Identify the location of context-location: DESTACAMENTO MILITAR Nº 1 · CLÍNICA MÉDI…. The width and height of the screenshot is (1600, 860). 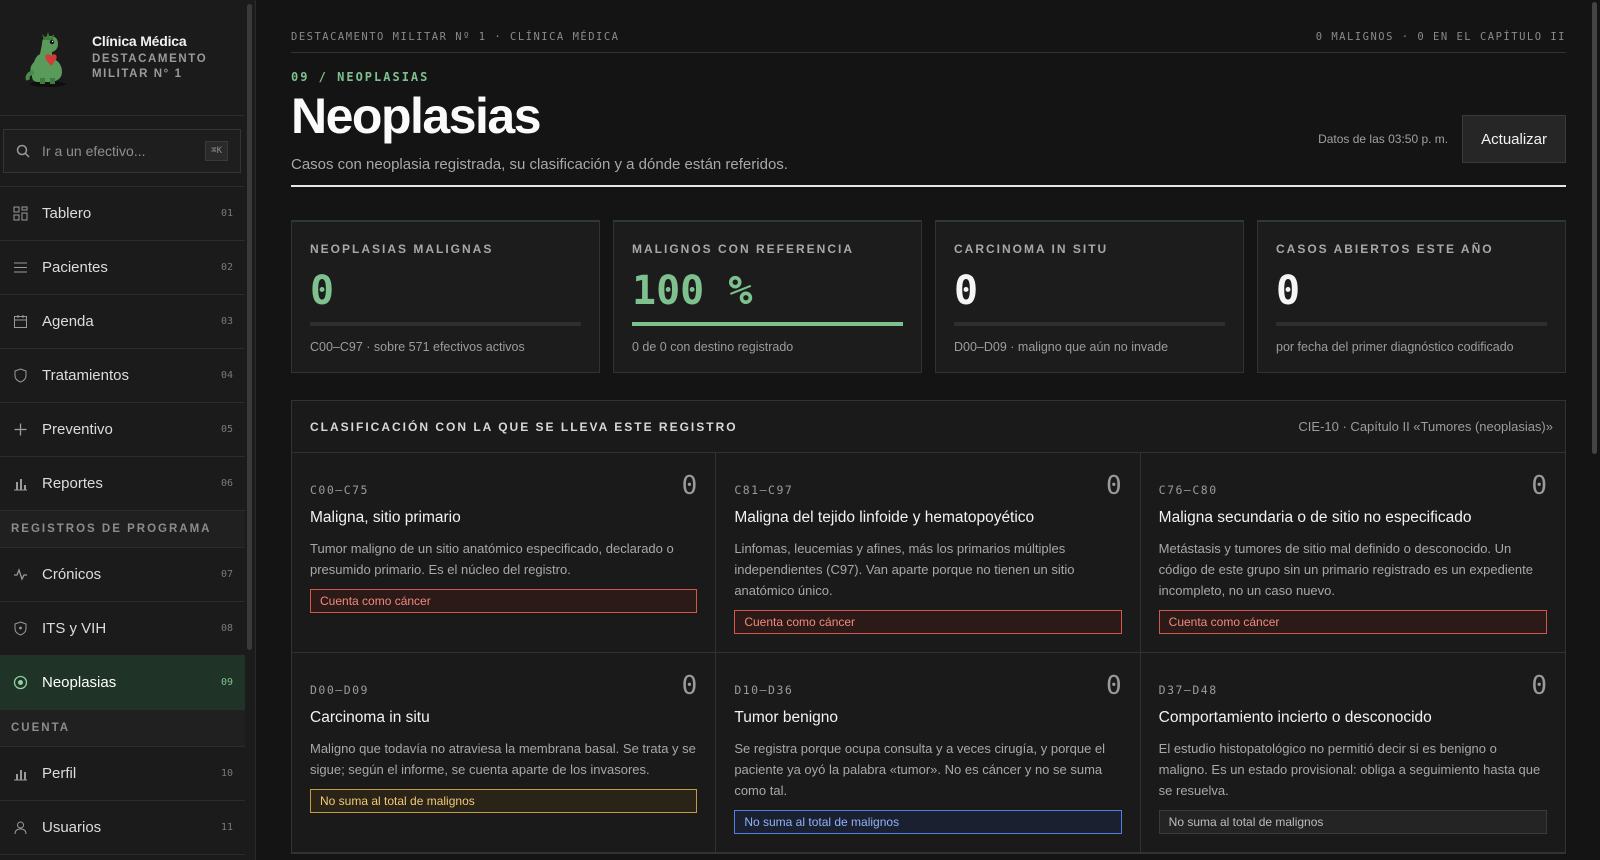
(455, 37).